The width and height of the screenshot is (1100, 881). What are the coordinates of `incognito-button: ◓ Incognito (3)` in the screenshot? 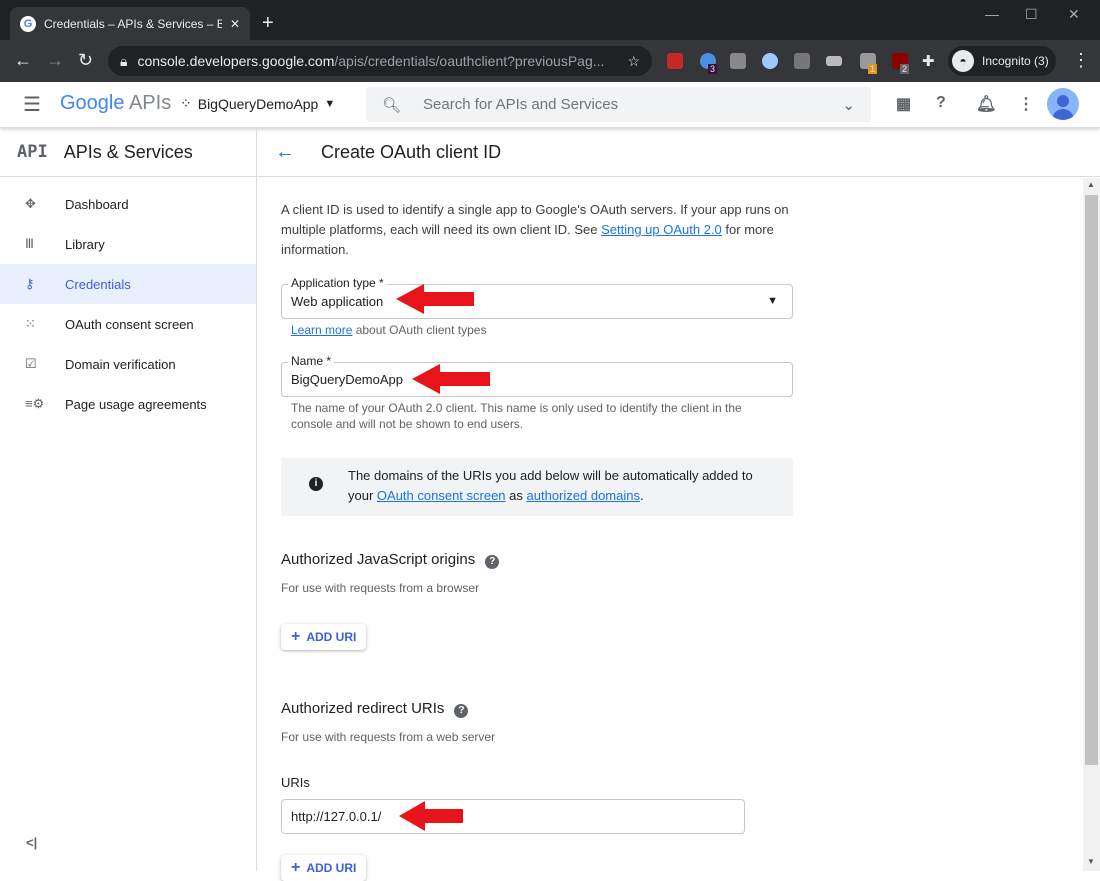 It's located at (1002, 61).